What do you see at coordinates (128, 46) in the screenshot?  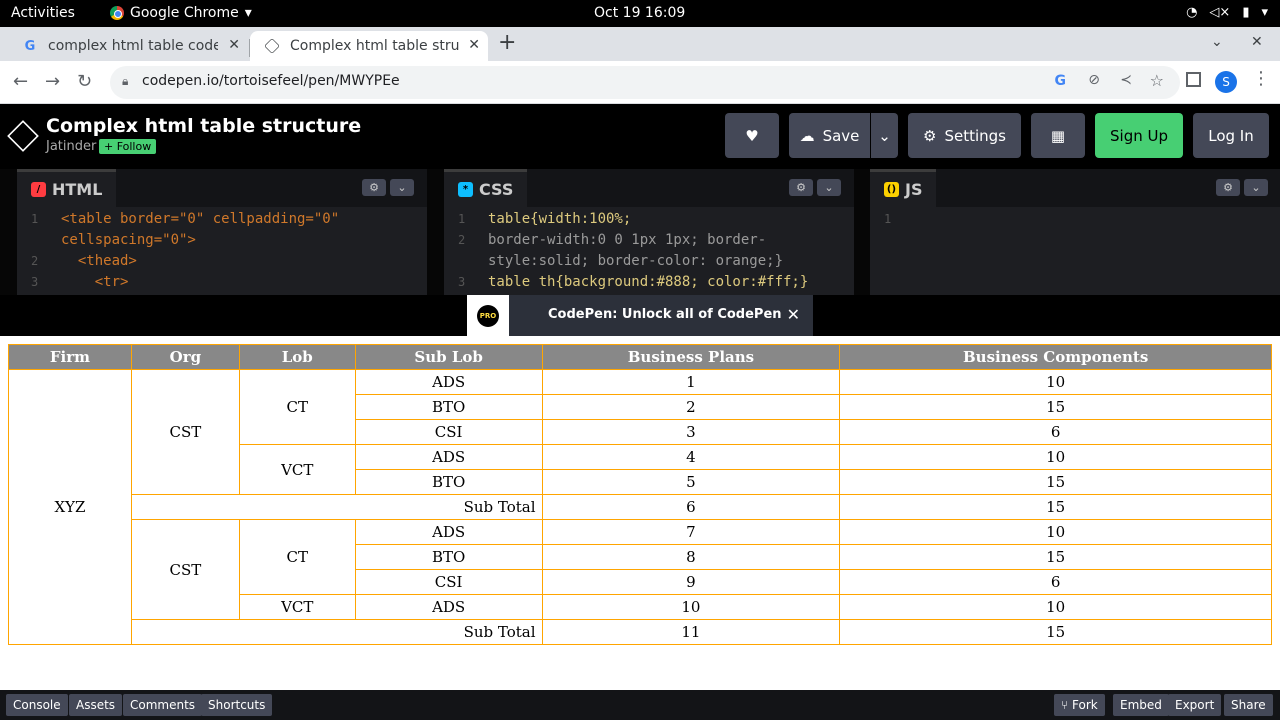 I see `tab-search: G complex html table codepen ✕` at bounding box center [128, 46].